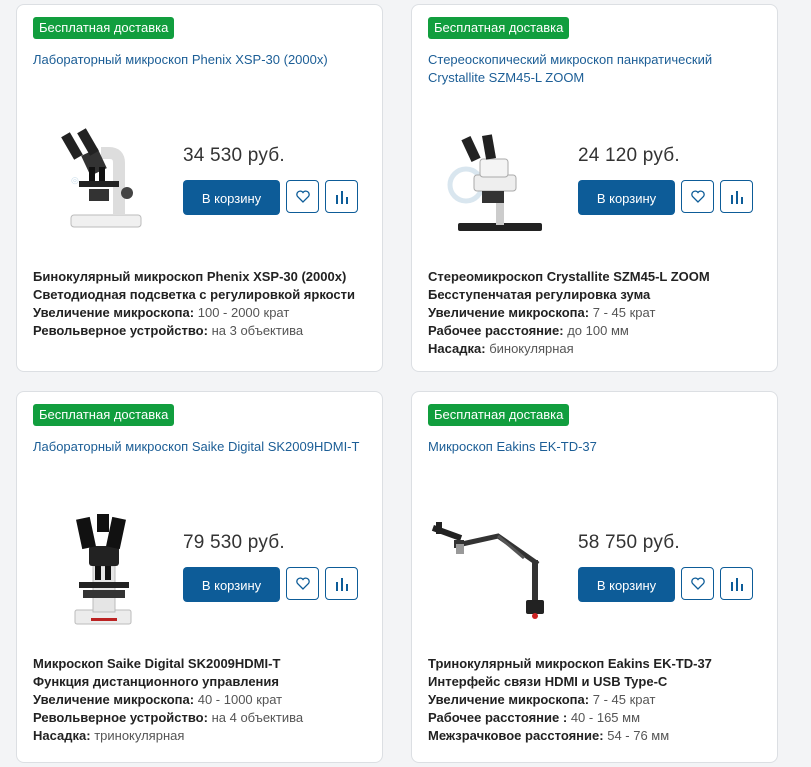  Describe the element at coordinates (156, 681) in the screenshot. I see `feature-line: Функция дистанционного управления` at that location.